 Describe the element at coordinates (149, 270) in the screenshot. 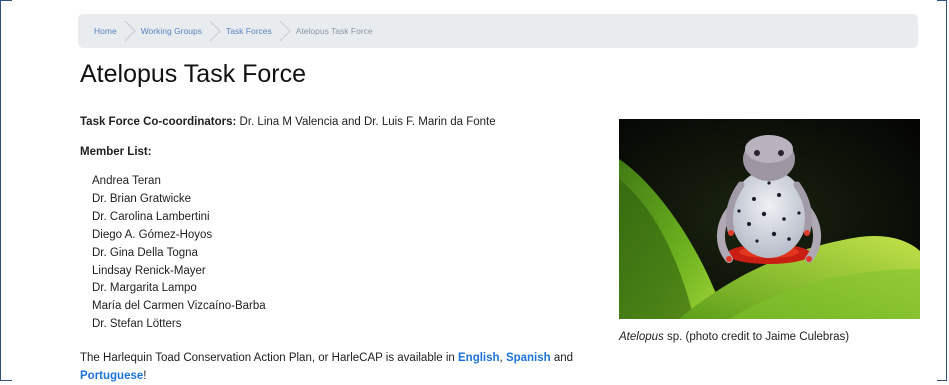

I see `list-item: Lindsay Renick-Mayer` at that location.